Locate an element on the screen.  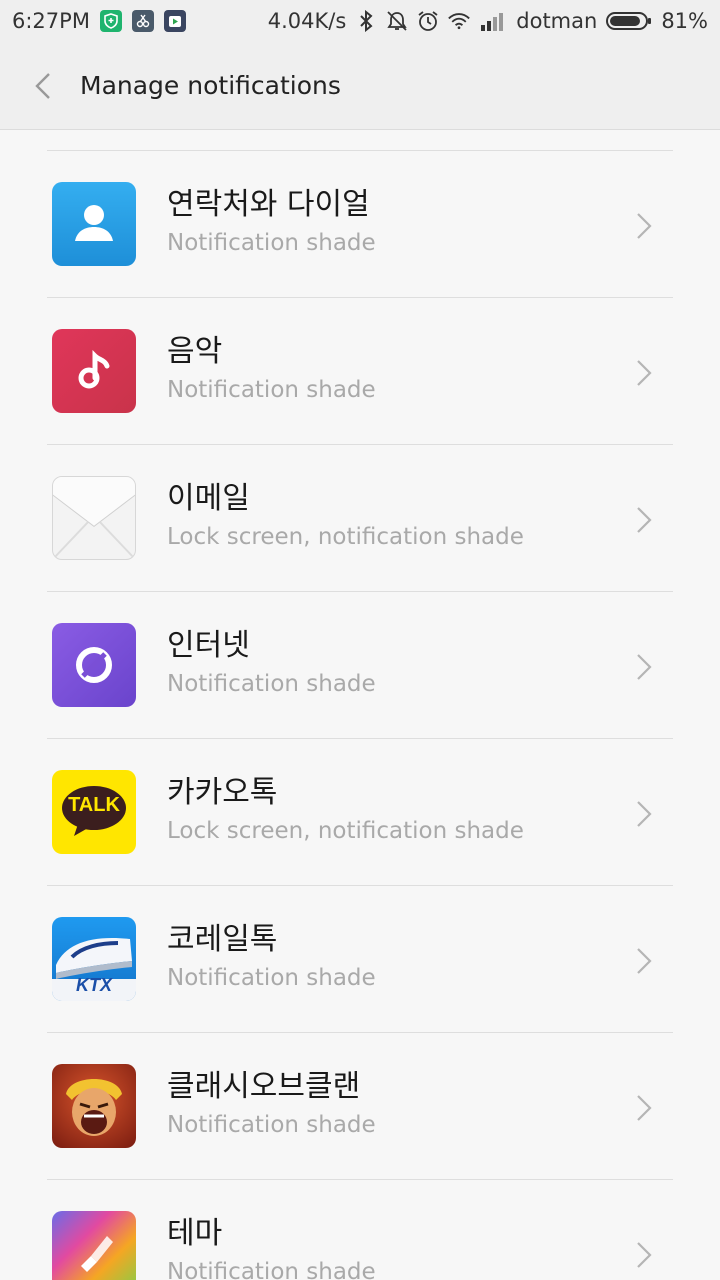
status-time: 6:27PM is located at coordinates (51, 21).